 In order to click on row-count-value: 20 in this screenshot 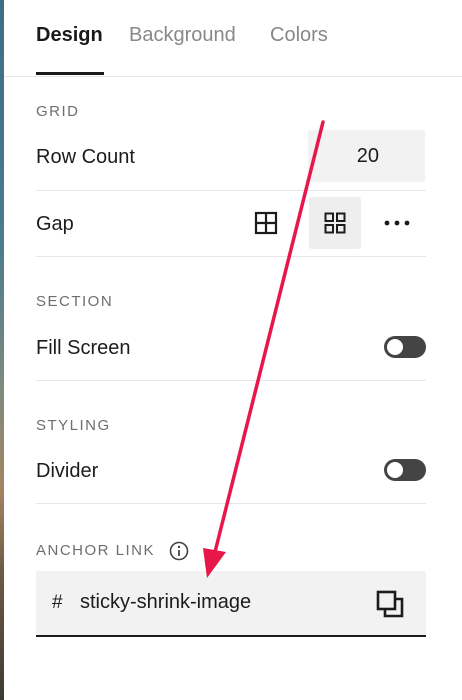, I will do `click(367, 156)`.